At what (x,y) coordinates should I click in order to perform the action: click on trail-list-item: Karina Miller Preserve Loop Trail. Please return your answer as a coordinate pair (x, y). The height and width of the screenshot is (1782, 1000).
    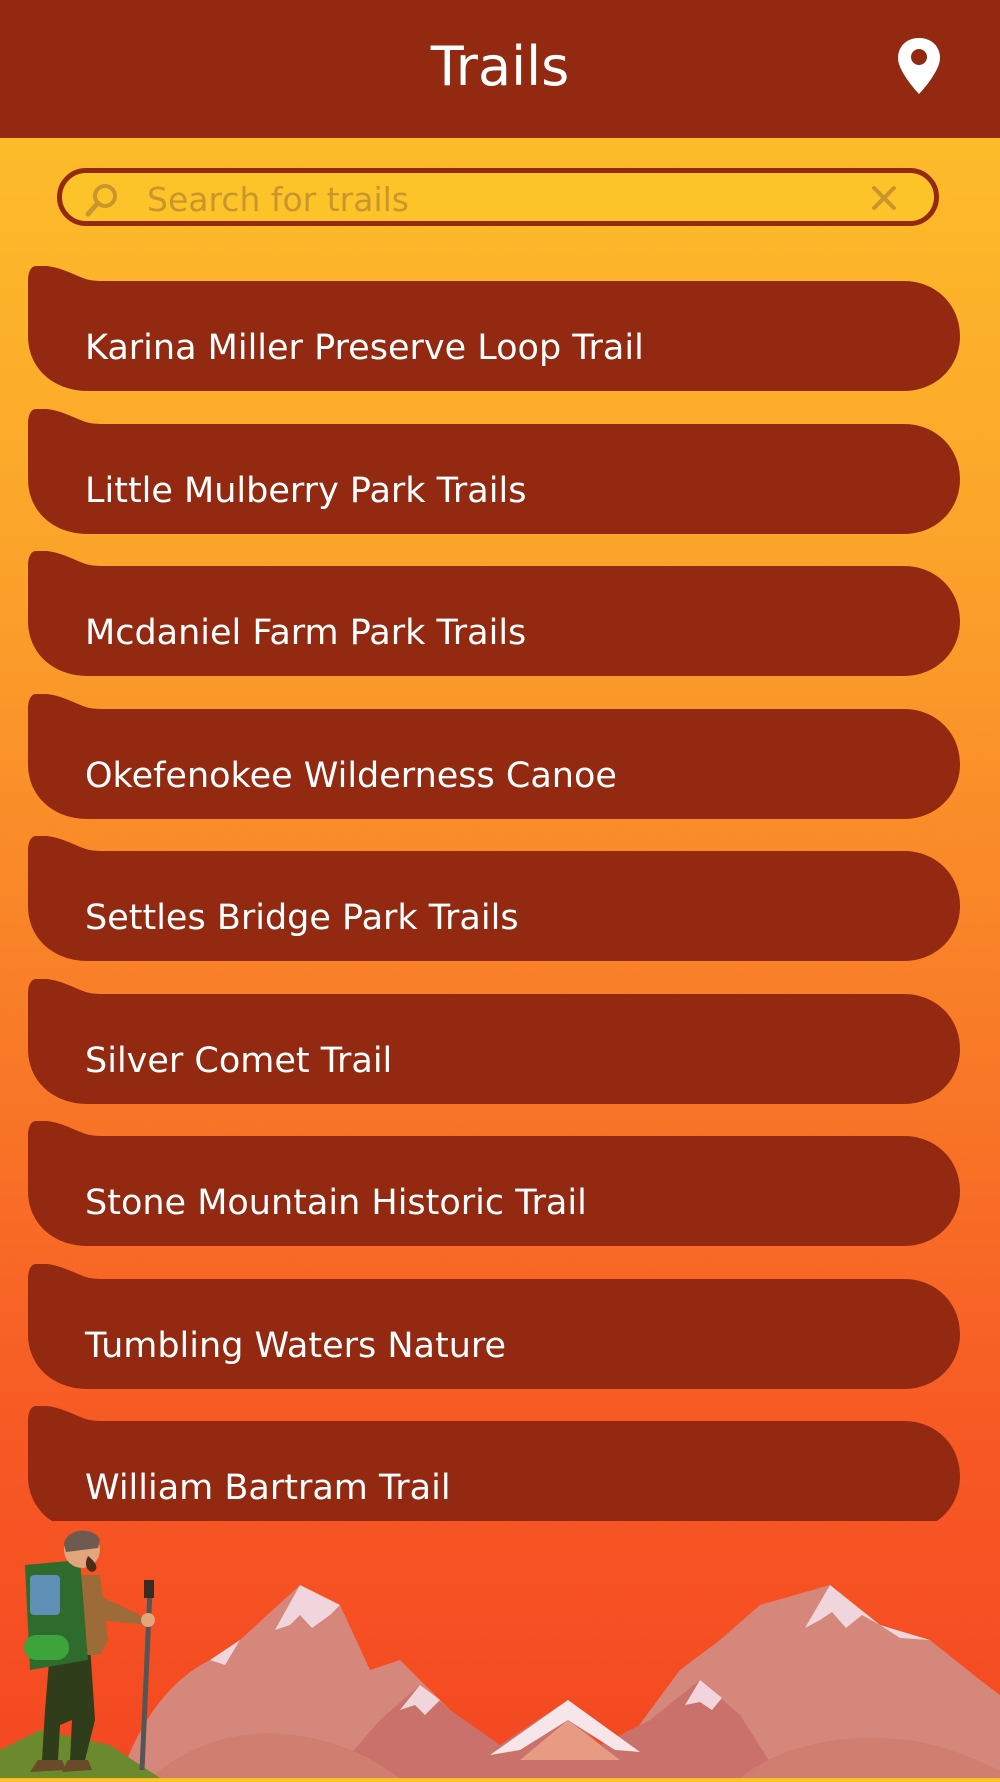
    Looking at the image, I should click on (494, 328).